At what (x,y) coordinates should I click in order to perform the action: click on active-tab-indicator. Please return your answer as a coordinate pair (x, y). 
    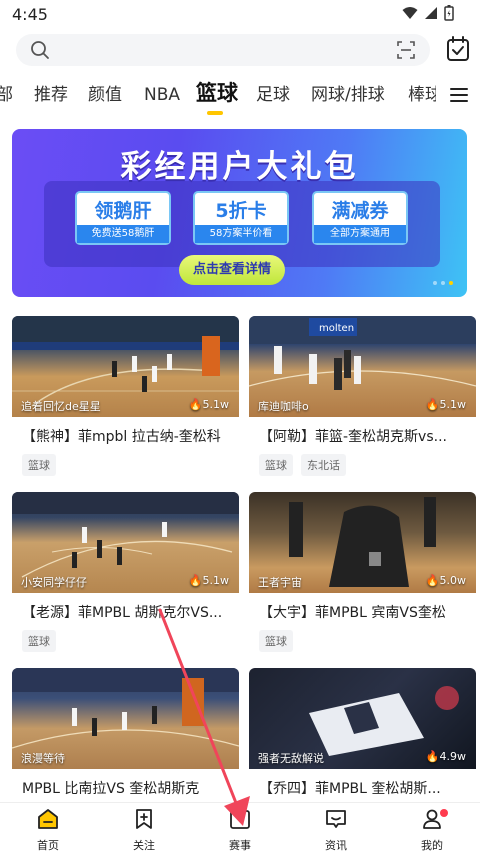
    Looking at the image, I should click on (215, 113).